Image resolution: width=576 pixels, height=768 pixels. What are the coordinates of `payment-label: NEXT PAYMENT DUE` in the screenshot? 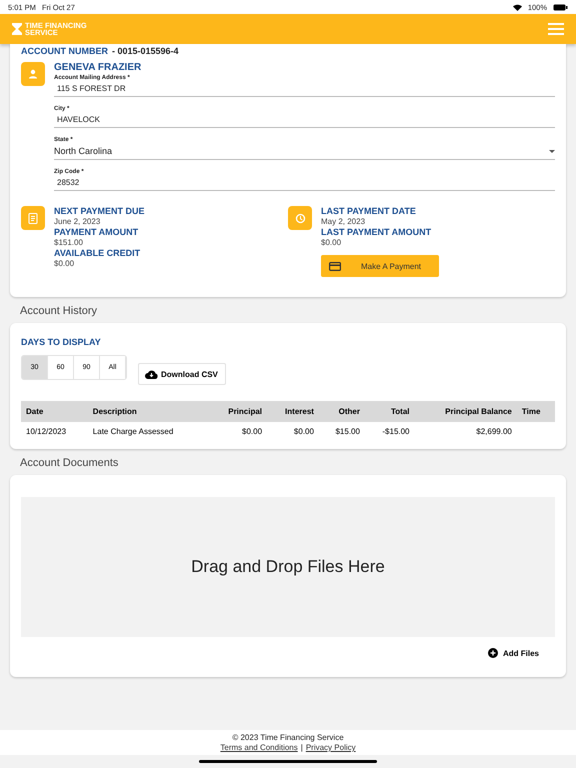 It's located at (99, 211).